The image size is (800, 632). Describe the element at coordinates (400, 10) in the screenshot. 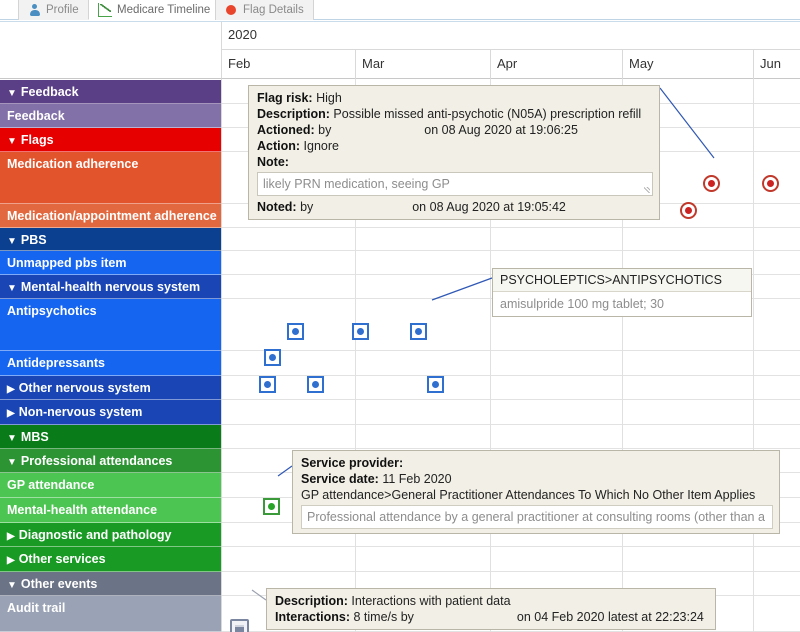

I see `tab-bar: Profile Medicare Timeline Flag Details` at that location.